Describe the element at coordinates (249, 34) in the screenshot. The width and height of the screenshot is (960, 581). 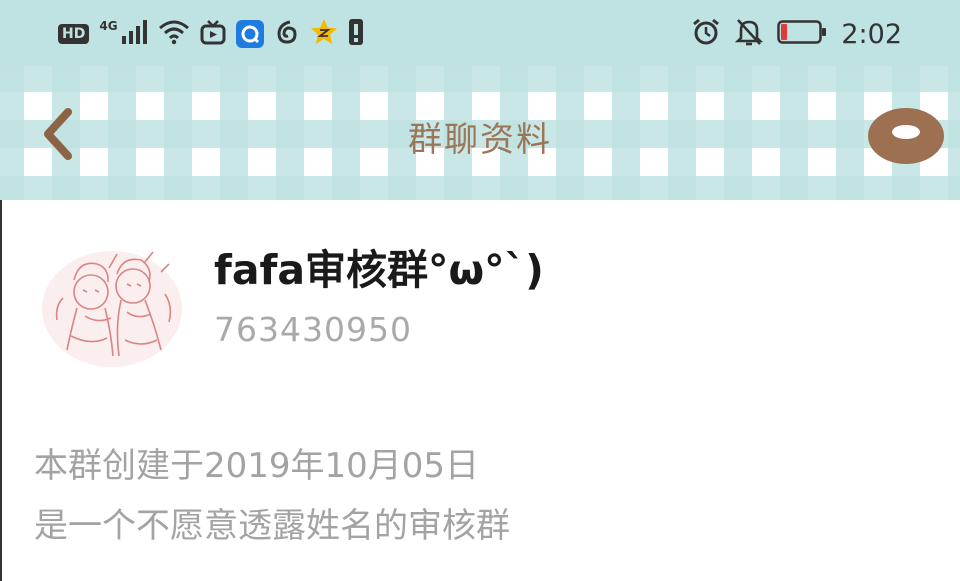
I see `browser-app-icon` at that location.